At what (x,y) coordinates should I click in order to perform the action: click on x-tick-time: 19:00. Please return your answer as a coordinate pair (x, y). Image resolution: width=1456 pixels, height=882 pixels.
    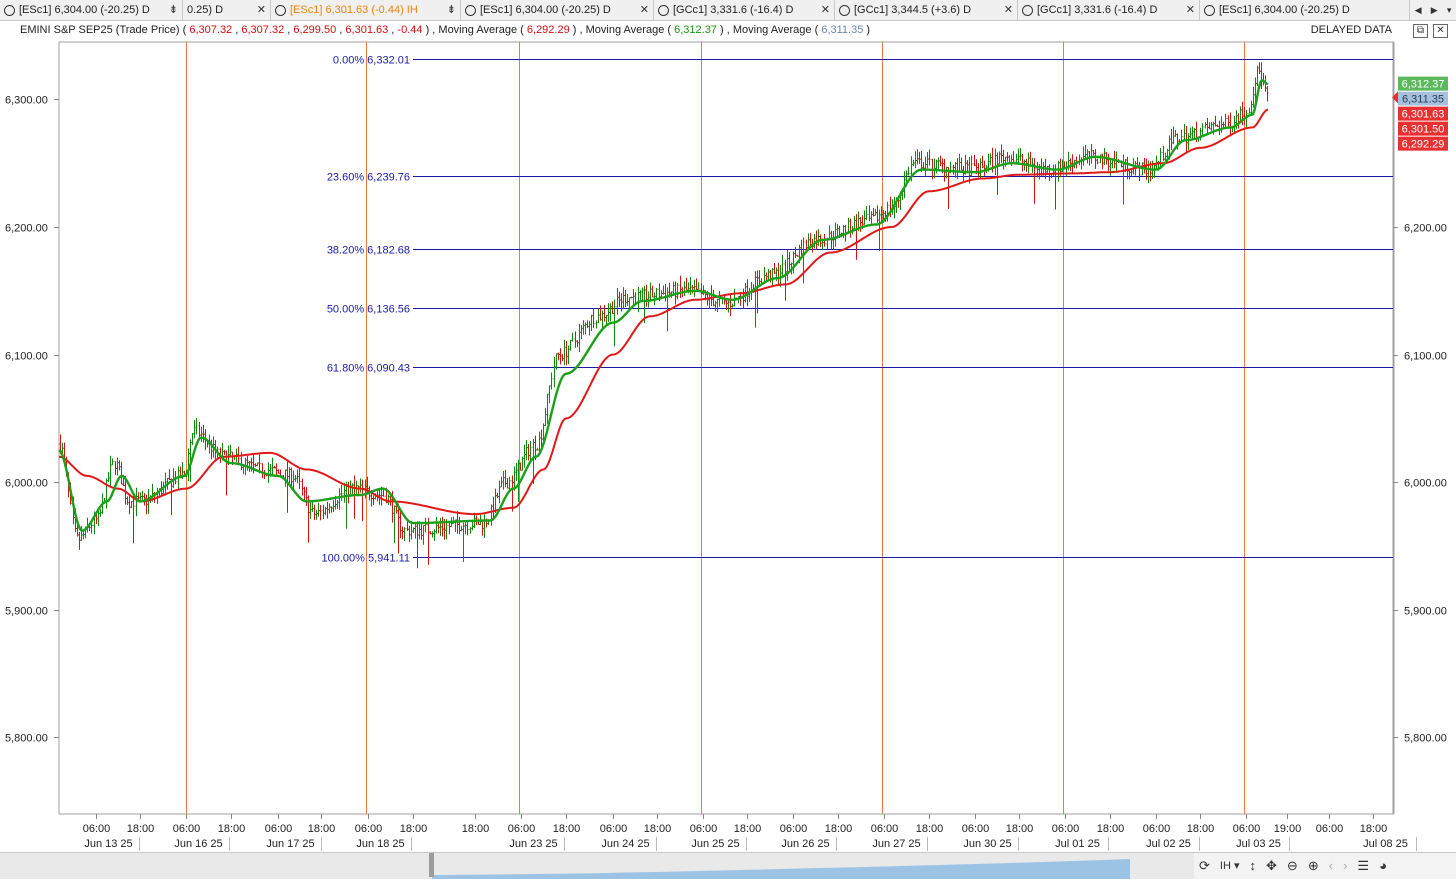
    Looking at the image, I should click on (1288, 829).